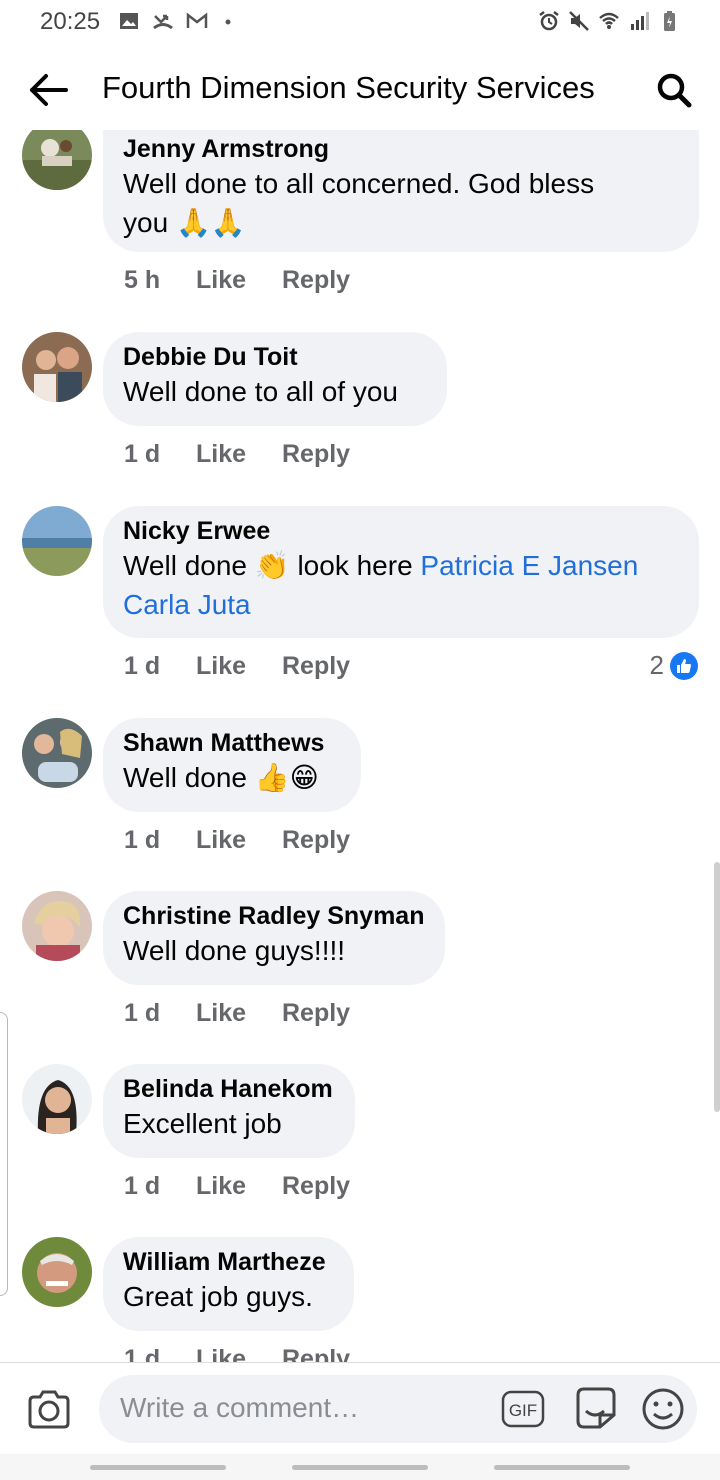 Image resolution: width=720 pixels, height=1480 pixels. What do you see at coordinates (717, 987) in the screenshot?
I see `scrollbar` at bounding box center [717, 987].